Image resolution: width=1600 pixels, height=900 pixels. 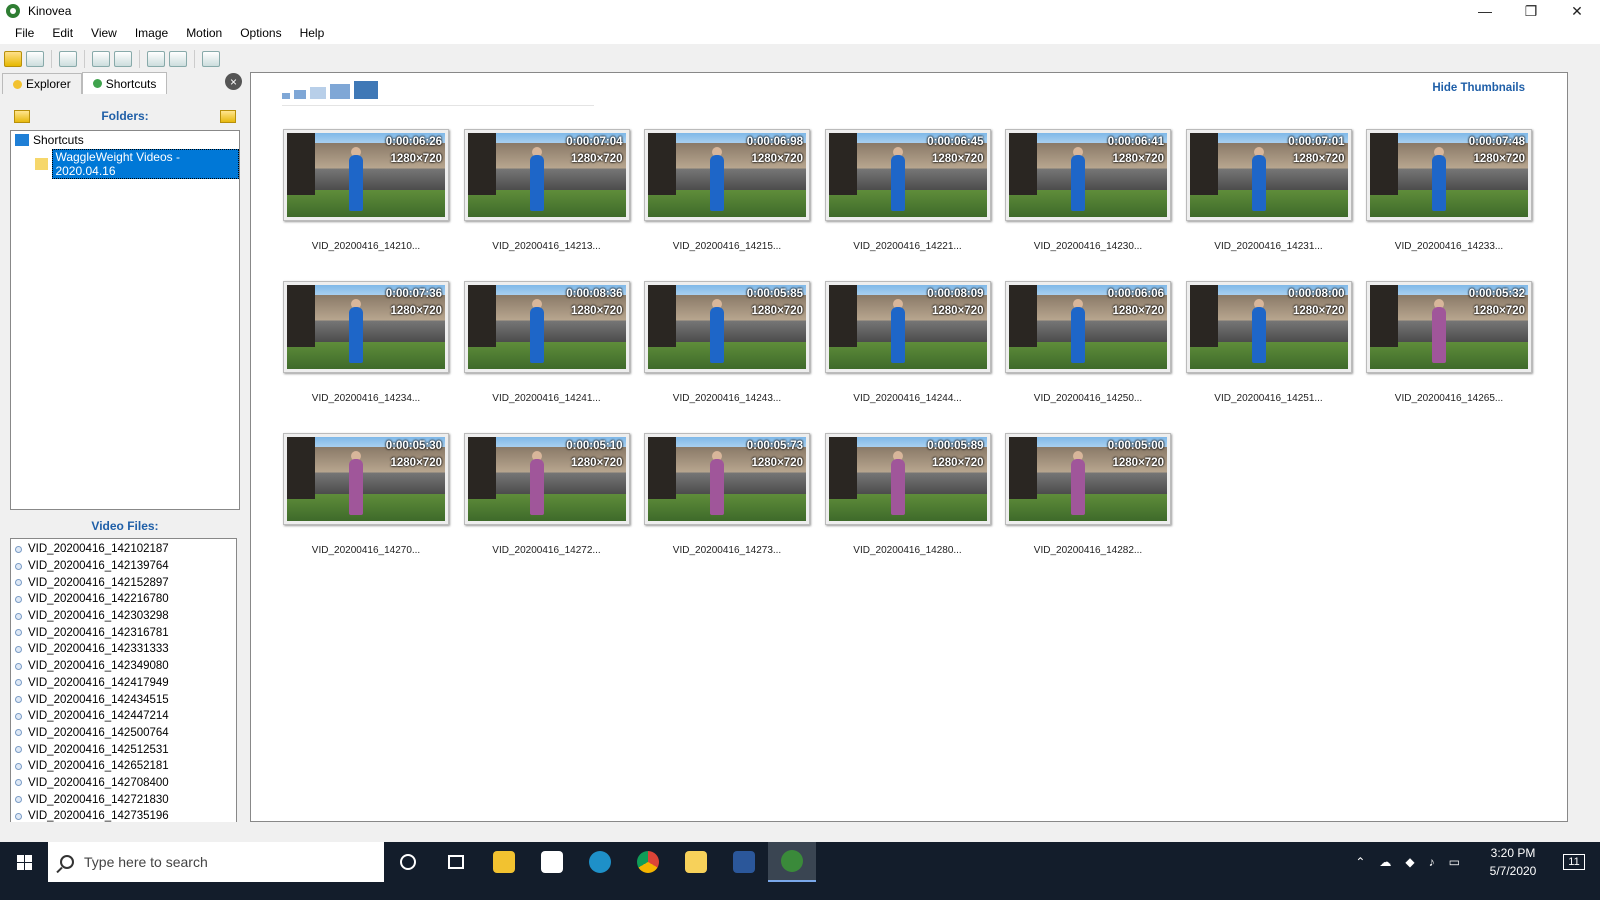 I want to click on video-thumbnail: 0:00:05:30 1280×720, so click(x=366, y=479).